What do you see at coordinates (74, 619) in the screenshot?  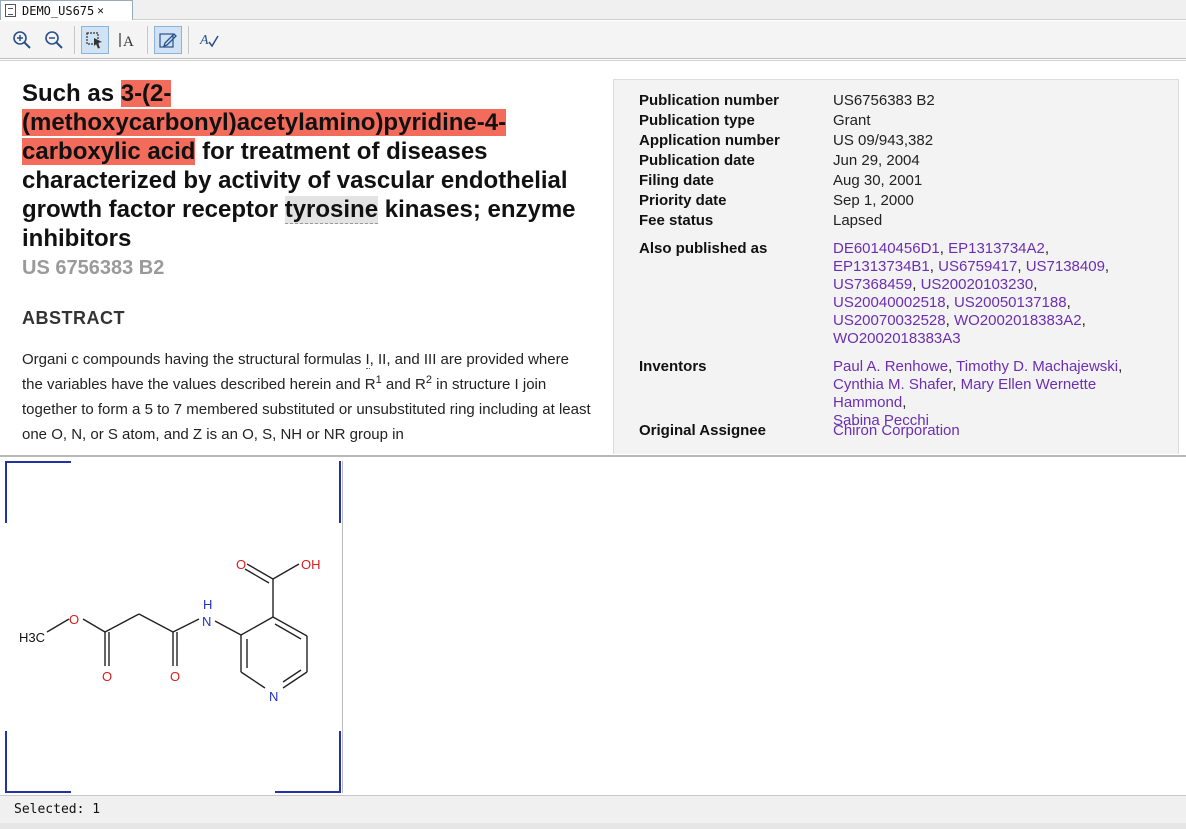 I see `atom-label-ester-oxygen: O` at bounding box center [74, 619].